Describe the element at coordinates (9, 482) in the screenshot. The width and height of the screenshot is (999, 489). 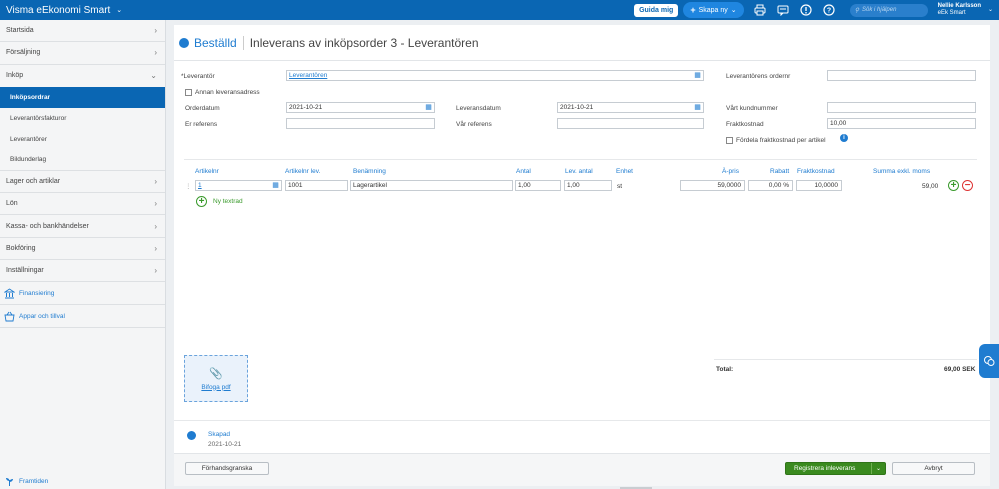
I see `sprout-icon` at that location.